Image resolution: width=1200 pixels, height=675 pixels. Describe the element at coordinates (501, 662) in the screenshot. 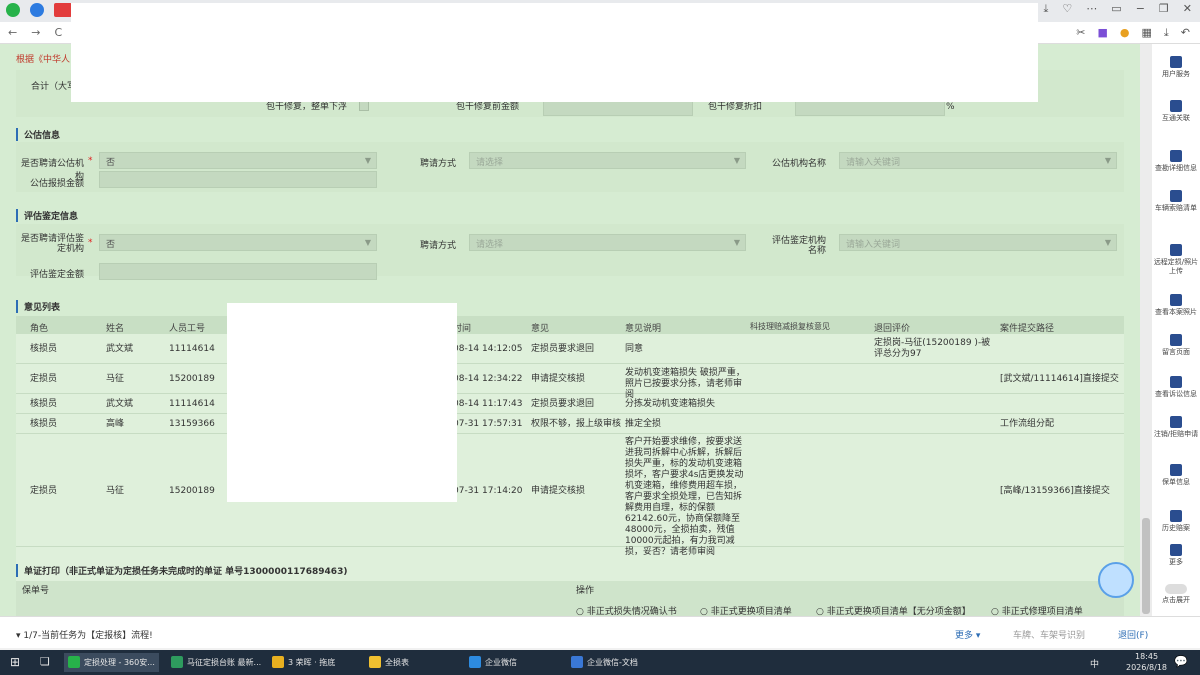

I see `taskbar-app-label: 企业微信` at that location.